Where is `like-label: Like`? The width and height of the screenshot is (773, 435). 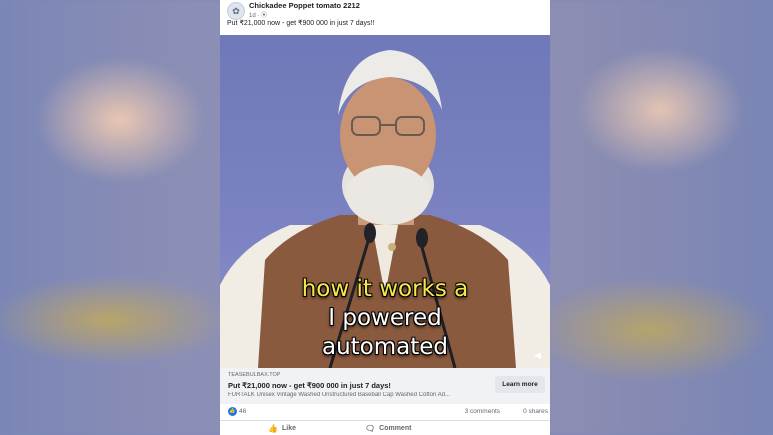 like-label: Like is located at coordinates (288, 428).